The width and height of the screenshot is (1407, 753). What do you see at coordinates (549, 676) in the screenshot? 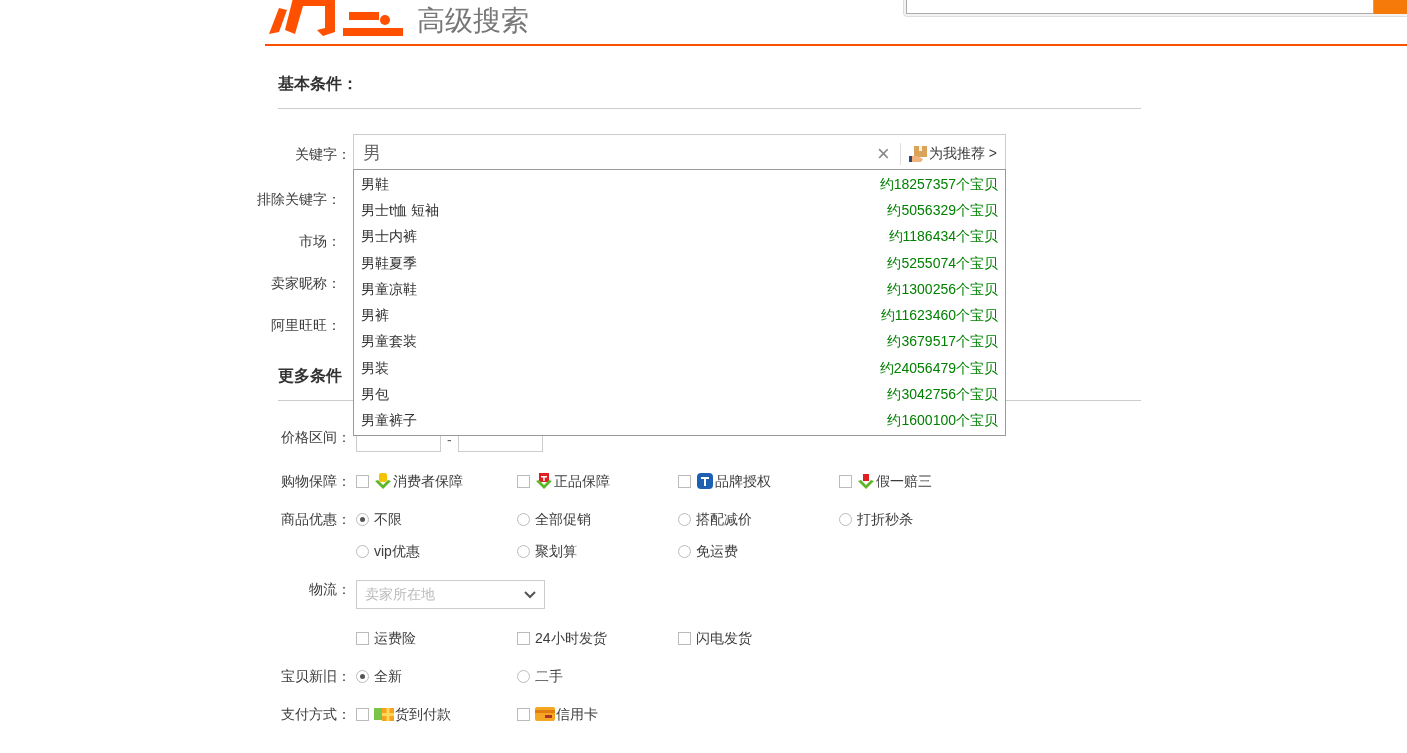
I see `option-label: 二手` at bounding box center [549, 676].